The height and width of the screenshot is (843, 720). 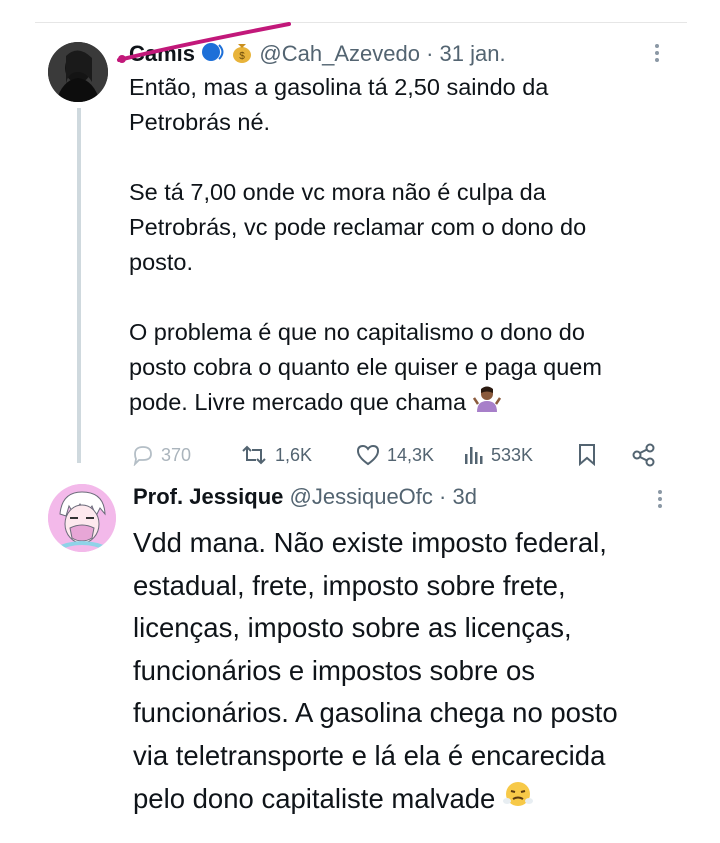 What do you see at coordinates (512, 454) in the screenshot?
I see `view-count: 533K` at bounding box center [512, 454].